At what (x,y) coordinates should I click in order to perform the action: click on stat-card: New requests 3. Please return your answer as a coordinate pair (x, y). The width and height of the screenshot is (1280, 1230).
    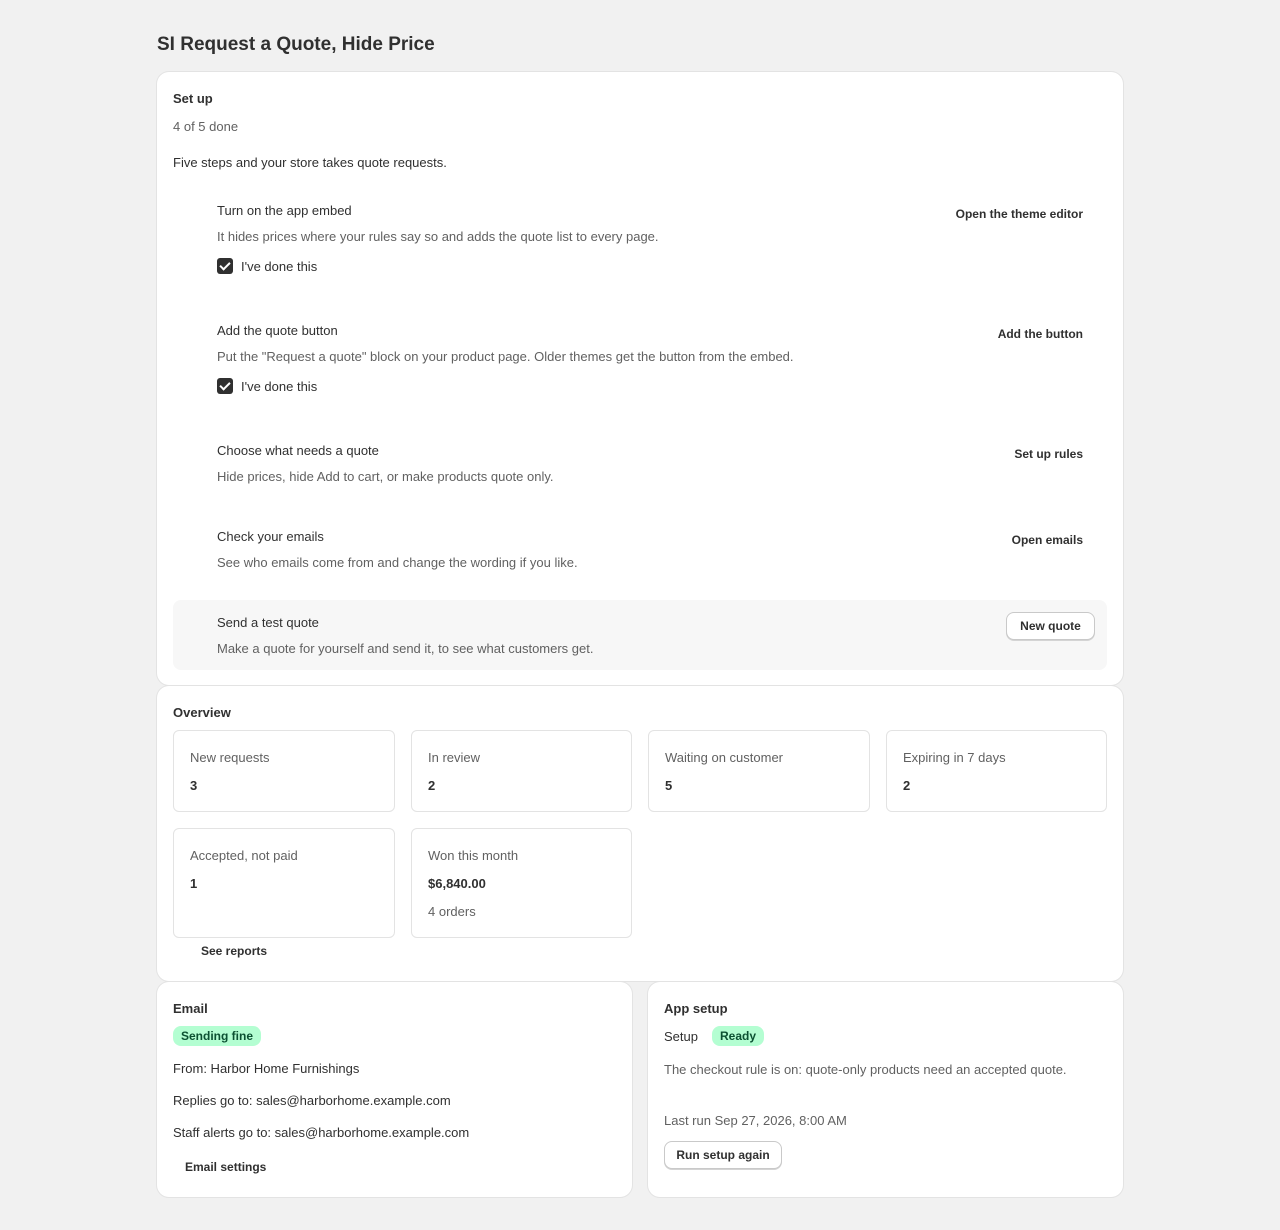
    Looking at the image, I should click on (284, 771).